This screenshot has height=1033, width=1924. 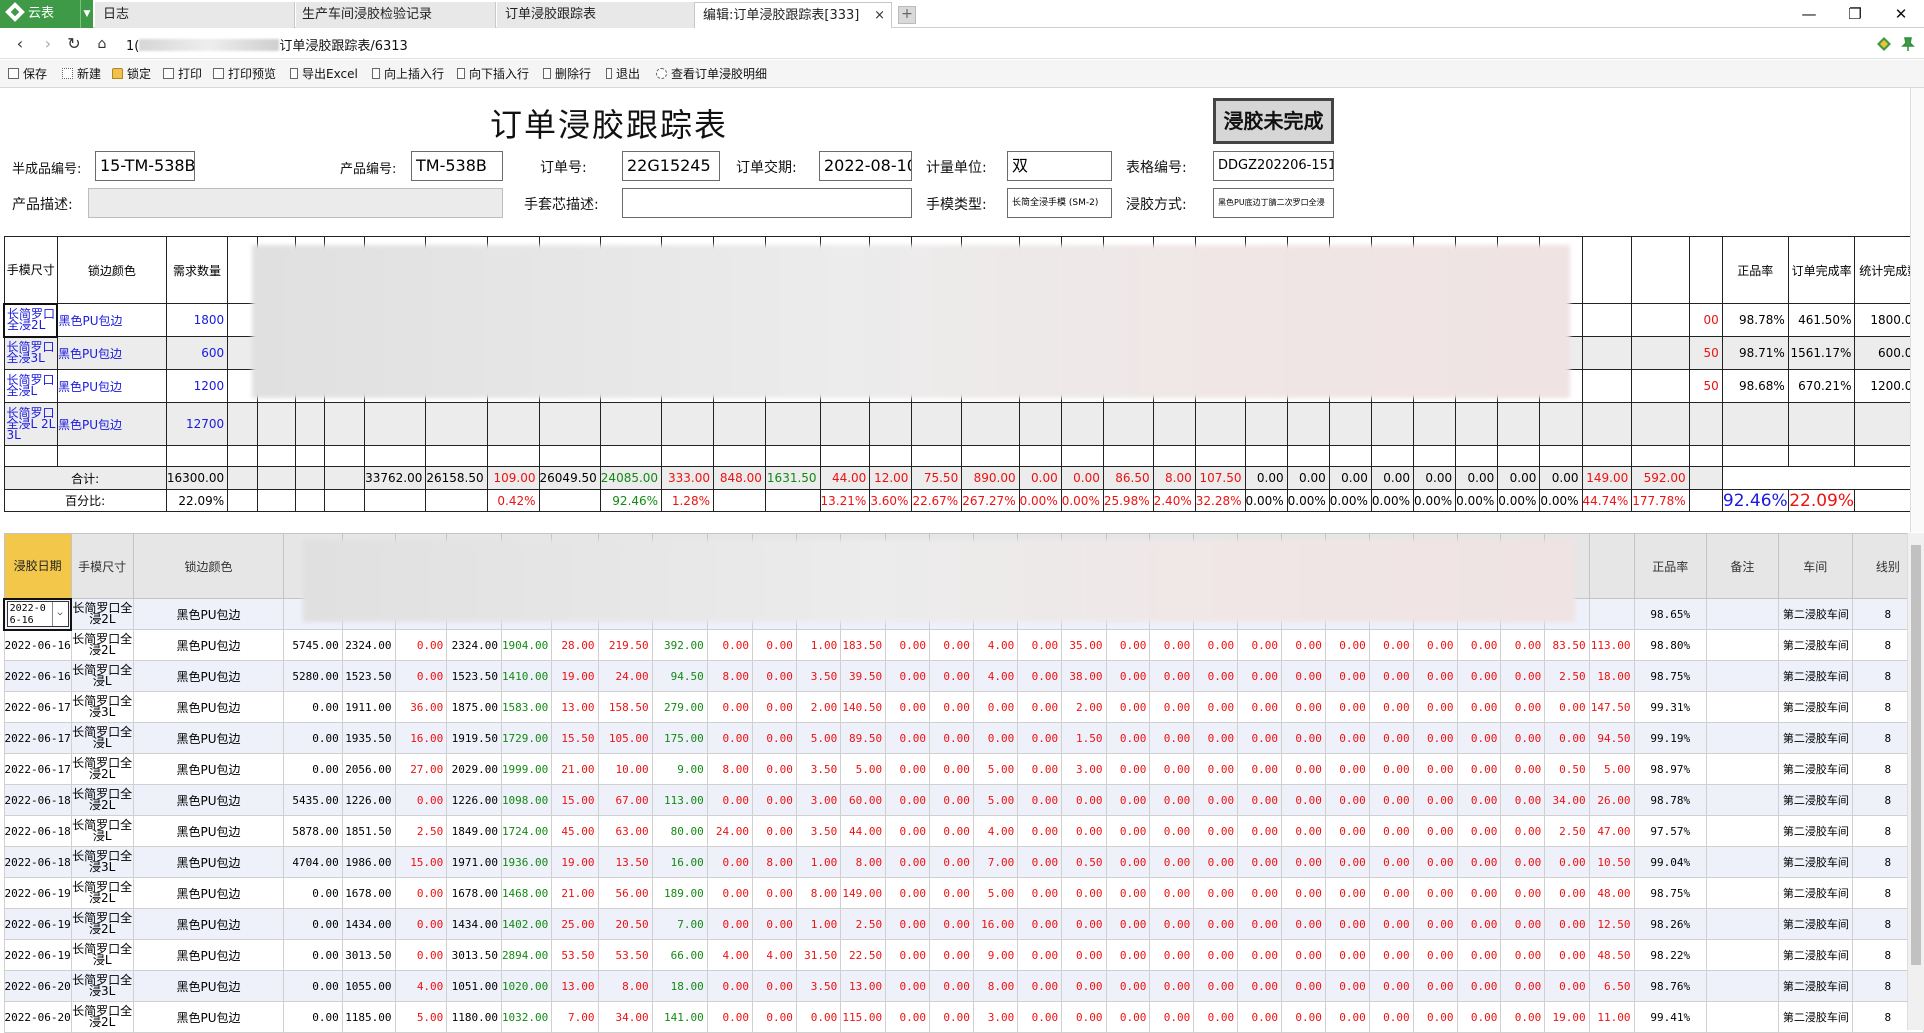 What do you see at coordinates (474, 676) in the screenshot?
I see `value-cell: 1523.50` at bounding box center [474, 676].